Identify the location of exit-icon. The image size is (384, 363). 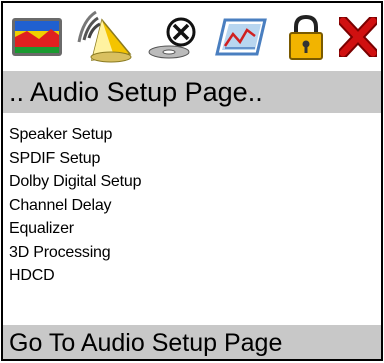
(358, 37).